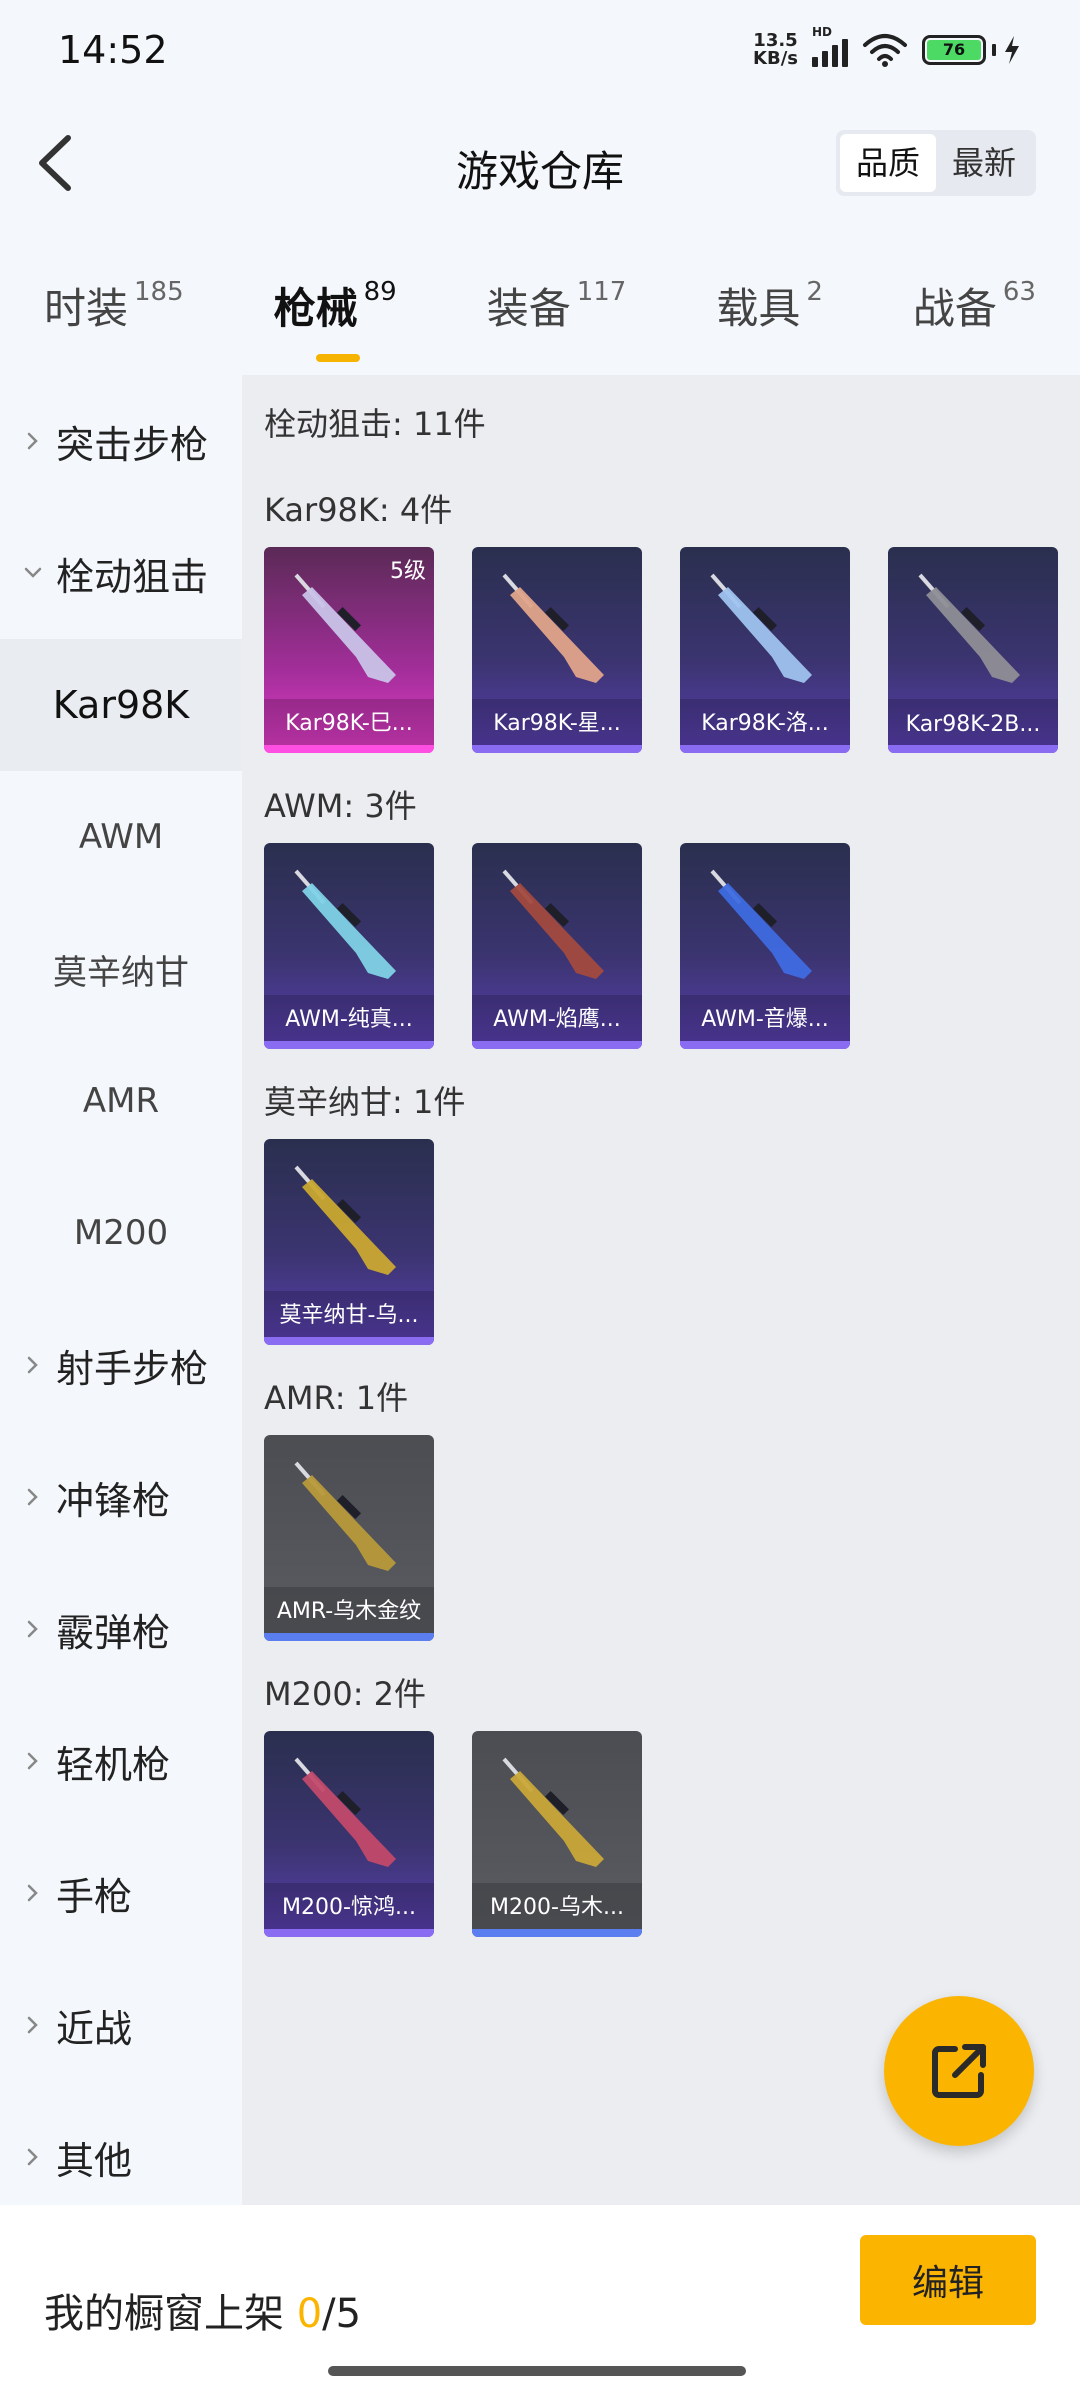 Image resolution: width=1080 pixels, height=2400 pixels. I want to click on category-tabs: 时装 185 枪械 89 装备 117 载具 2 战备 63, so click(540, 306).